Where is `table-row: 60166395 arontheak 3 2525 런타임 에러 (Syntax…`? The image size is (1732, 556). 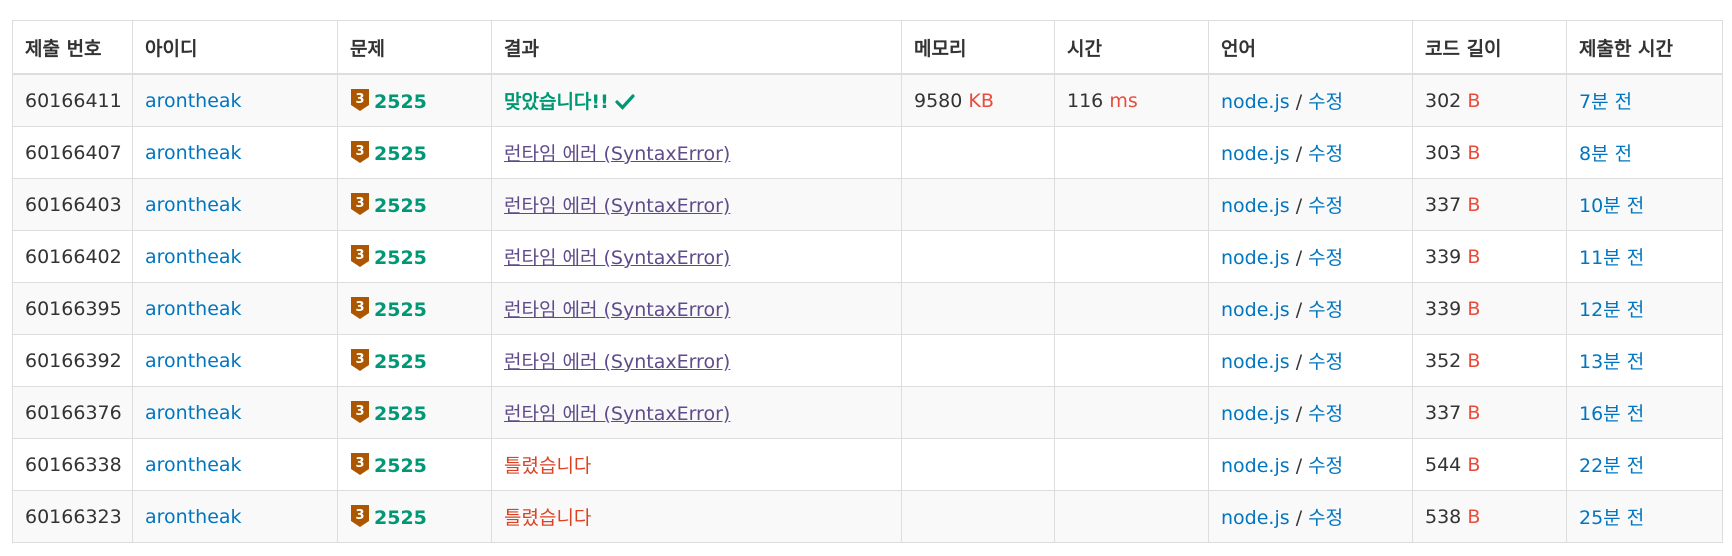
table-row: 60166395 arontheak 3 2525 런타임 에러 (Syntax… is located at coordinates (867, 308).